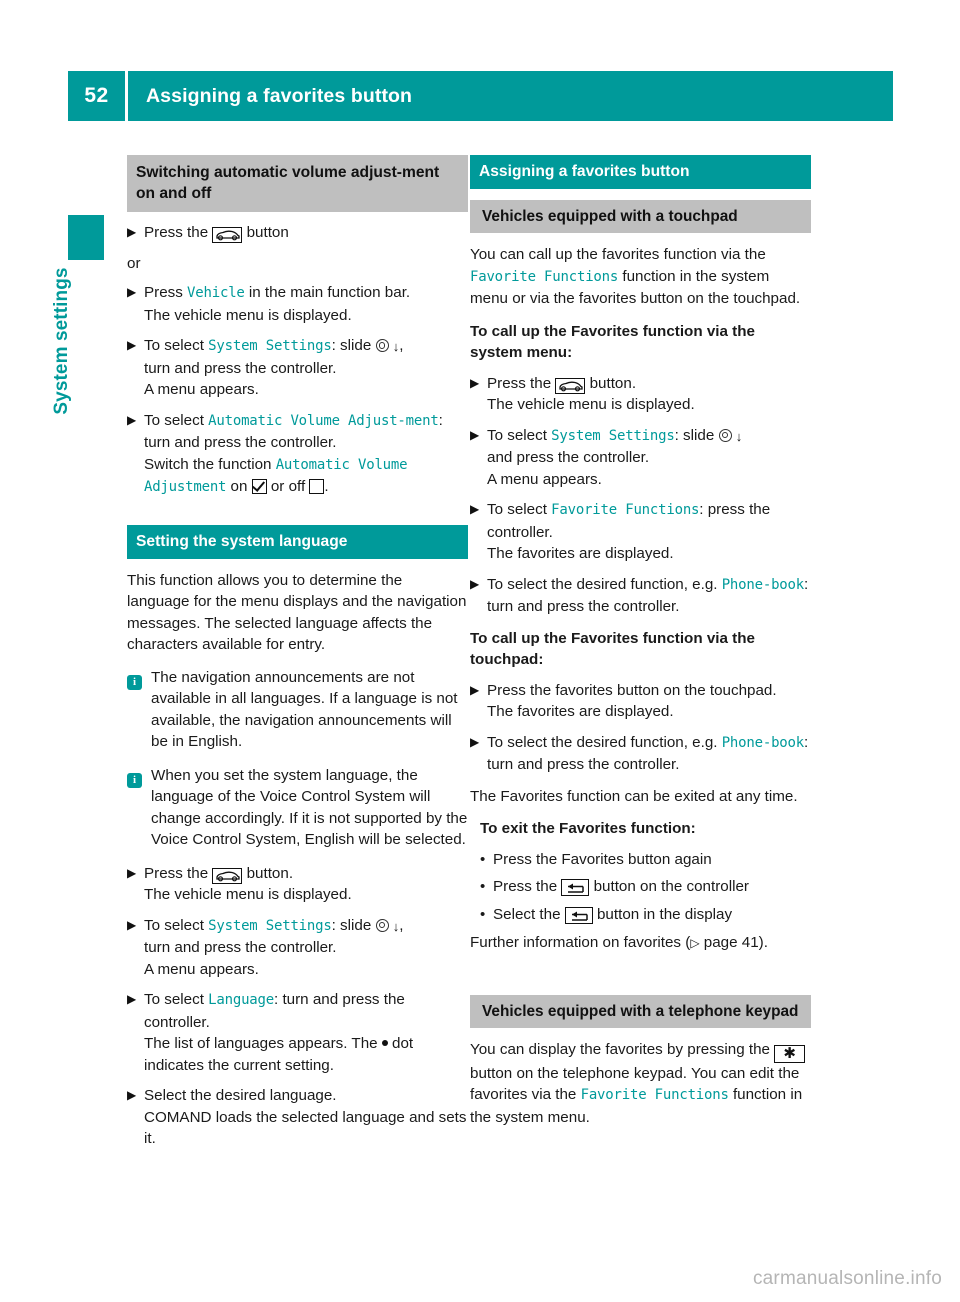 Image resolution: width=960 pixels, height=1302 pixels. Describe the element at coordinates (288, 486) in the screenshot. I see `step-line2-or: or off` at that location.